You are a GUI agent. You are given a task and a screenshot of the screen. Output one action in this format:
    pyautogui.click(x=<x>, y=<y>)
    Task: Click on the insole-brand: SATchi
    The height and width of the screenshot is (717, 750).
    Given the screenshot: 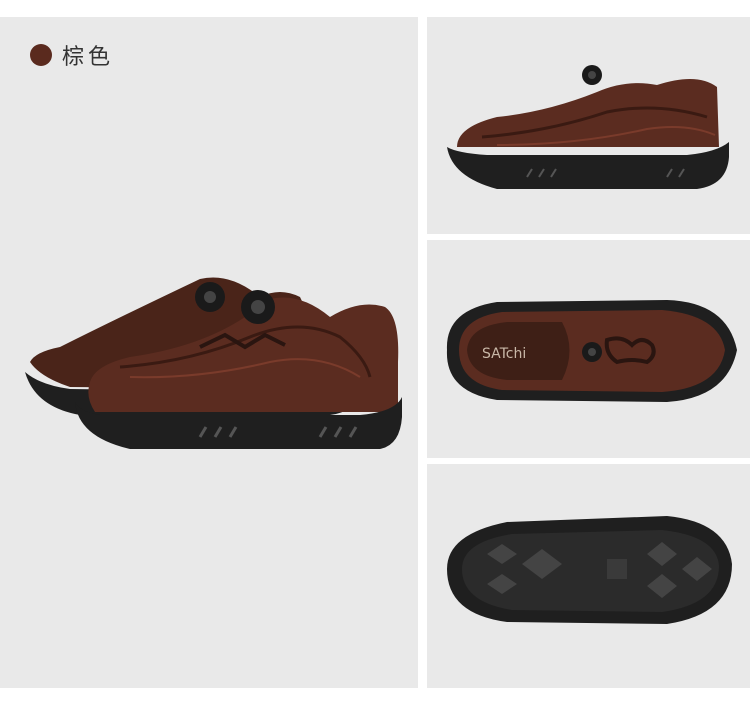 What is the action you would take?
    pyautogui.click(x=504, y=354)
    